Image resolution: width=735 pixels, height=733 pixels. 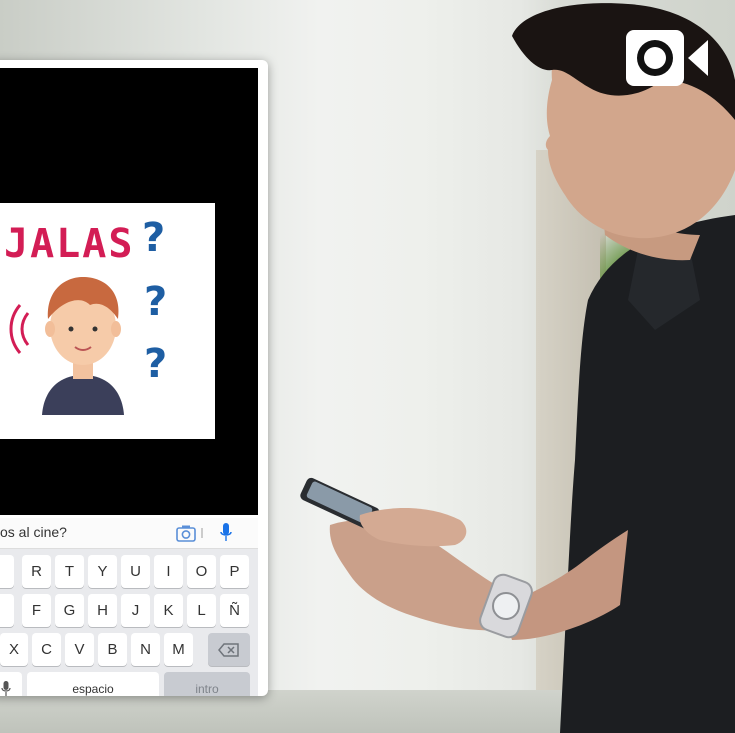 I want to click on key-f: F, so click(x=36, y=610).